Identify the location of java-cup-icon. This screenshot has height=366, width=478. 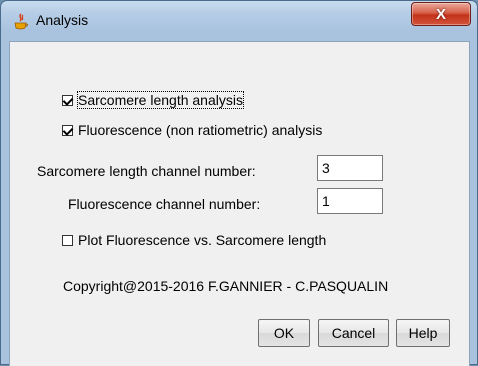
(21, 22).